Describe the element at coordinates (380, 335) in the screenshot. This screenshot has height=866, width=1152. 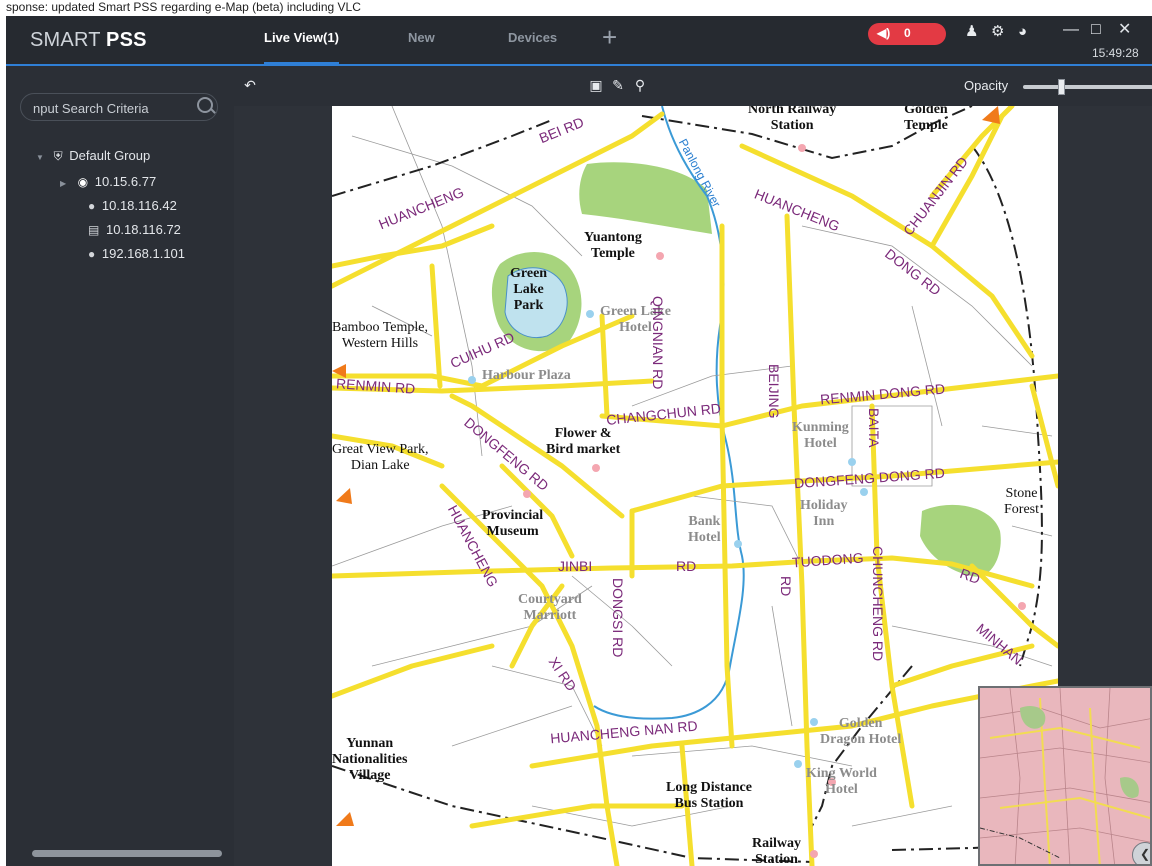
I see `label-bamboo-temple: Bamboo Temple, Western Hills` at that location.